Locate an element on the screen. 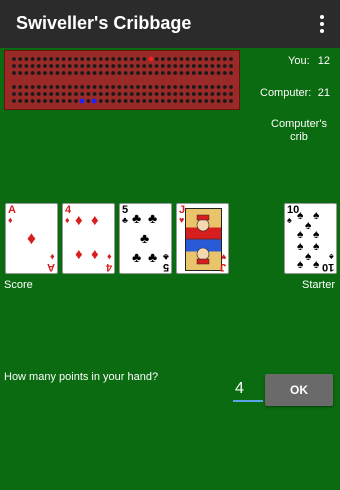 The height and width of the screenshot is (490, 340). score-computer-value: 21 is located at coordinates (323, 93).